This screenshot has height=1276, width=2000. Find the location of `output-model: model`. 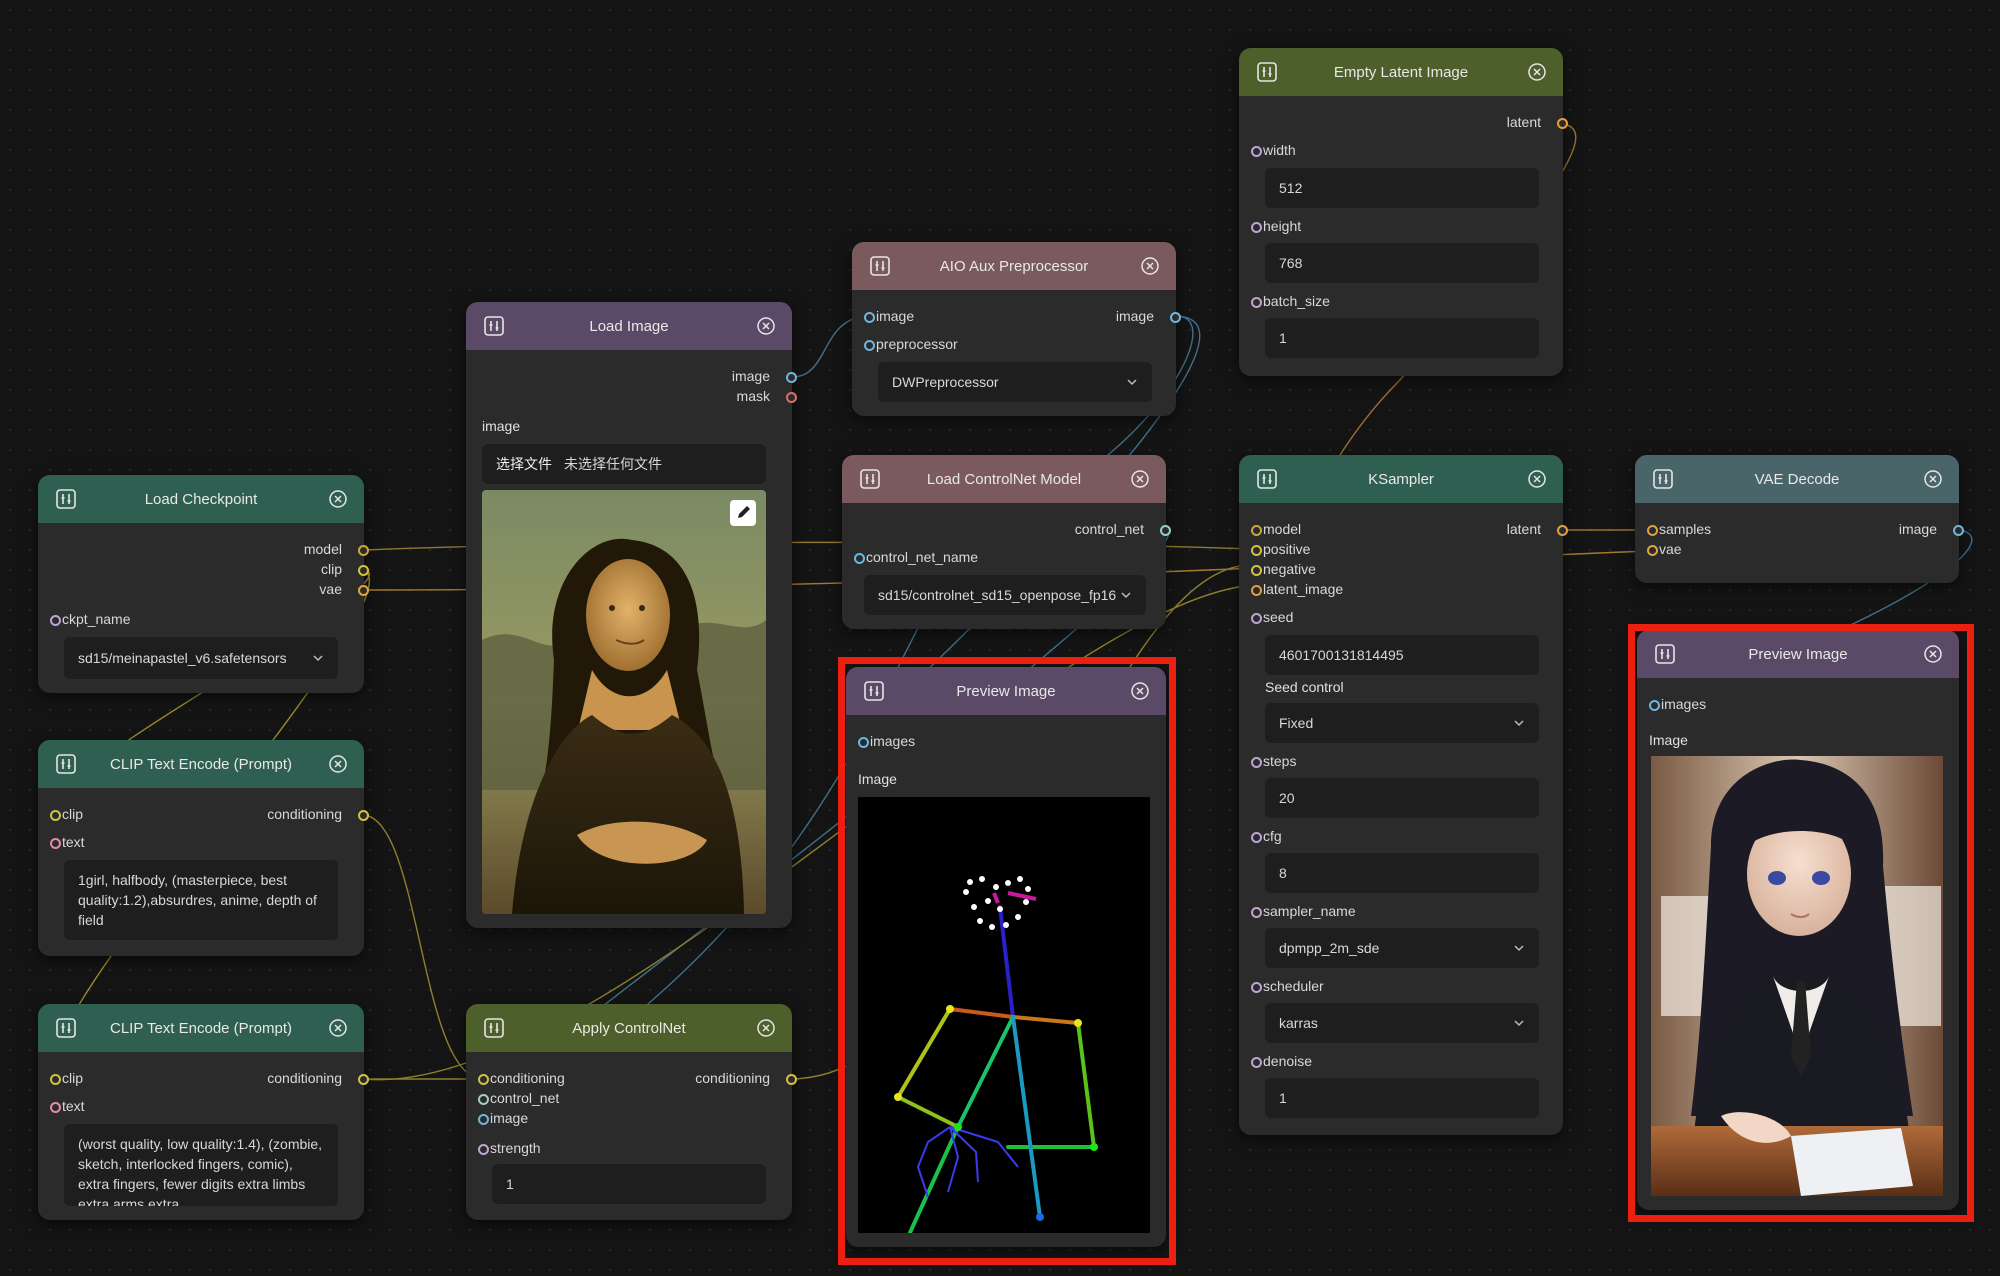

output-model: model is located at coordinates (323, 549).